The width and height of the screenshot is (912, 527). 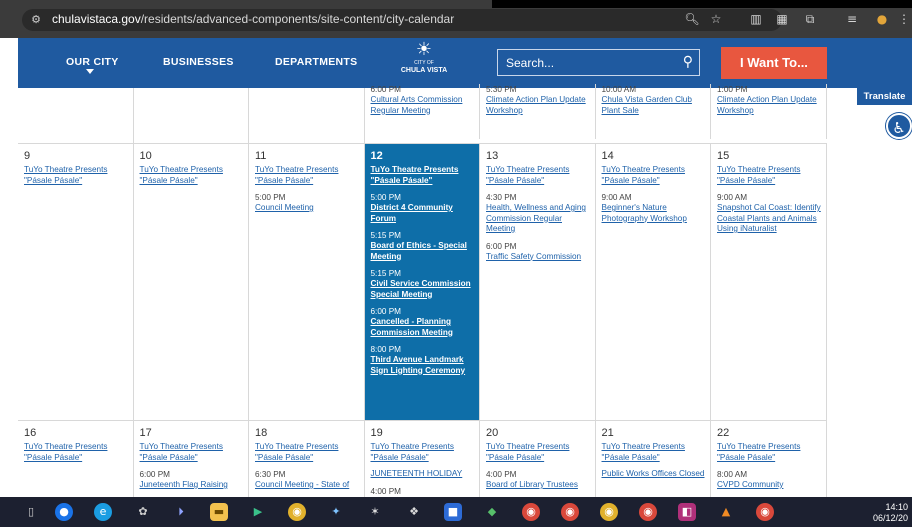 What do you see at coordinates (64, 512) in the screenshot?
I see `start-icon: ●` at bounding box center [64, 512].